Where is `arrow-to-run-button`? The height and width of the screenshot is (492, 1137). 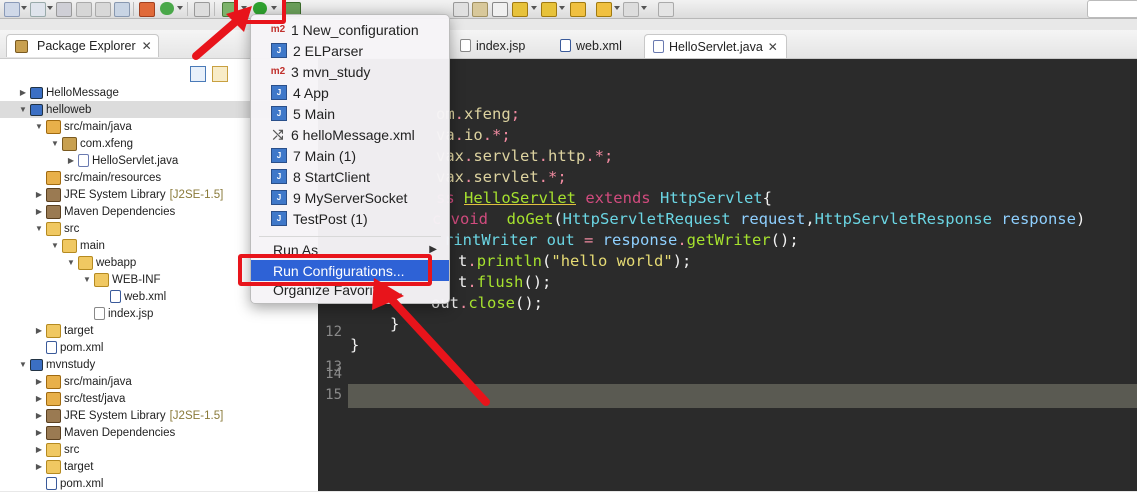
arrow-to-run-button is located at coordinates (222, 33).